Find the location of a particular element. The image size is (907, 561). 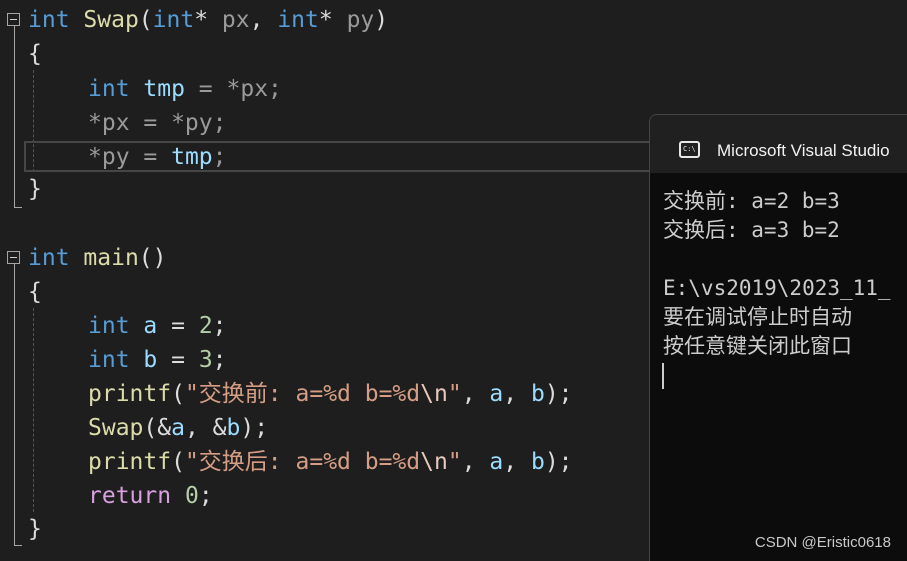

code-line-printf-before: printf("交换前: a=%d b=%d\n", a, b); is located at coordinates (330, 394).